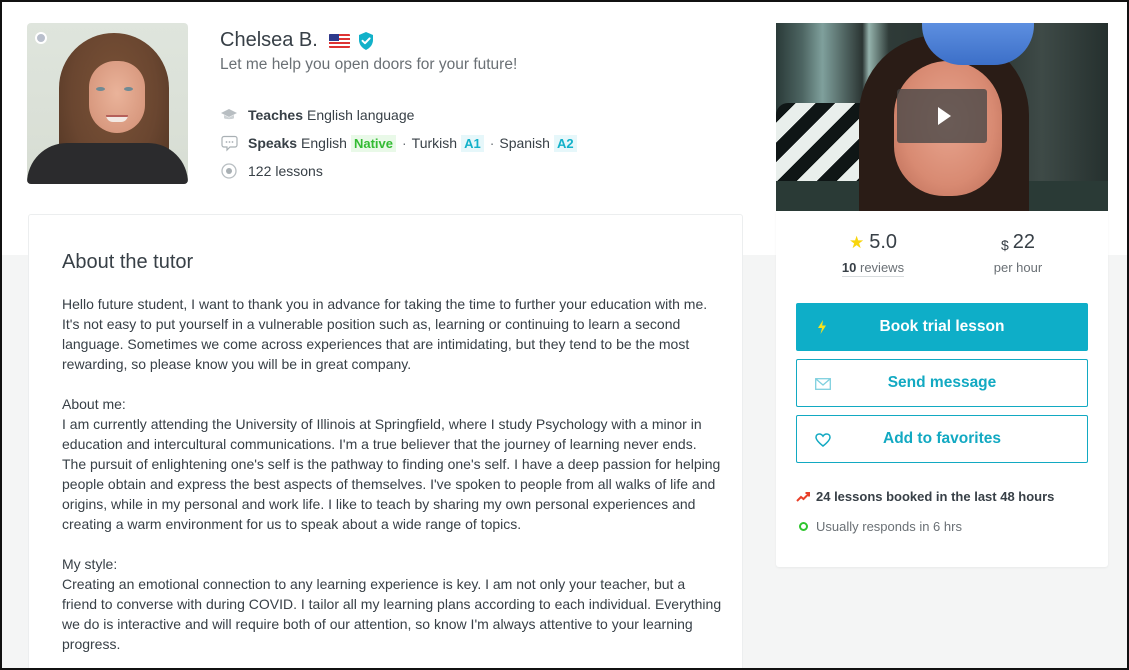 This screenshot has width=1129, height=670. Describe the element at coordinates (229, 115) in the screenshot. I see `graduation-cap-icon` at that location.